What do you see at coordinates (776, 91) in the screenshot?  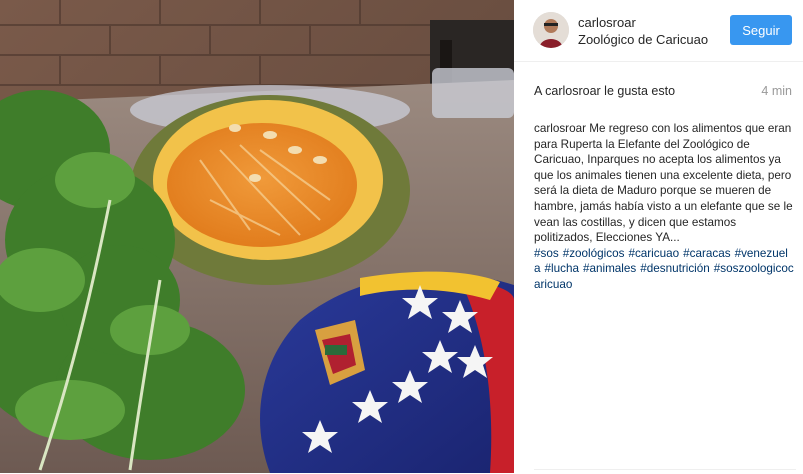 I see `post-timestamp: 4 min` at bounding box center [776, 91].